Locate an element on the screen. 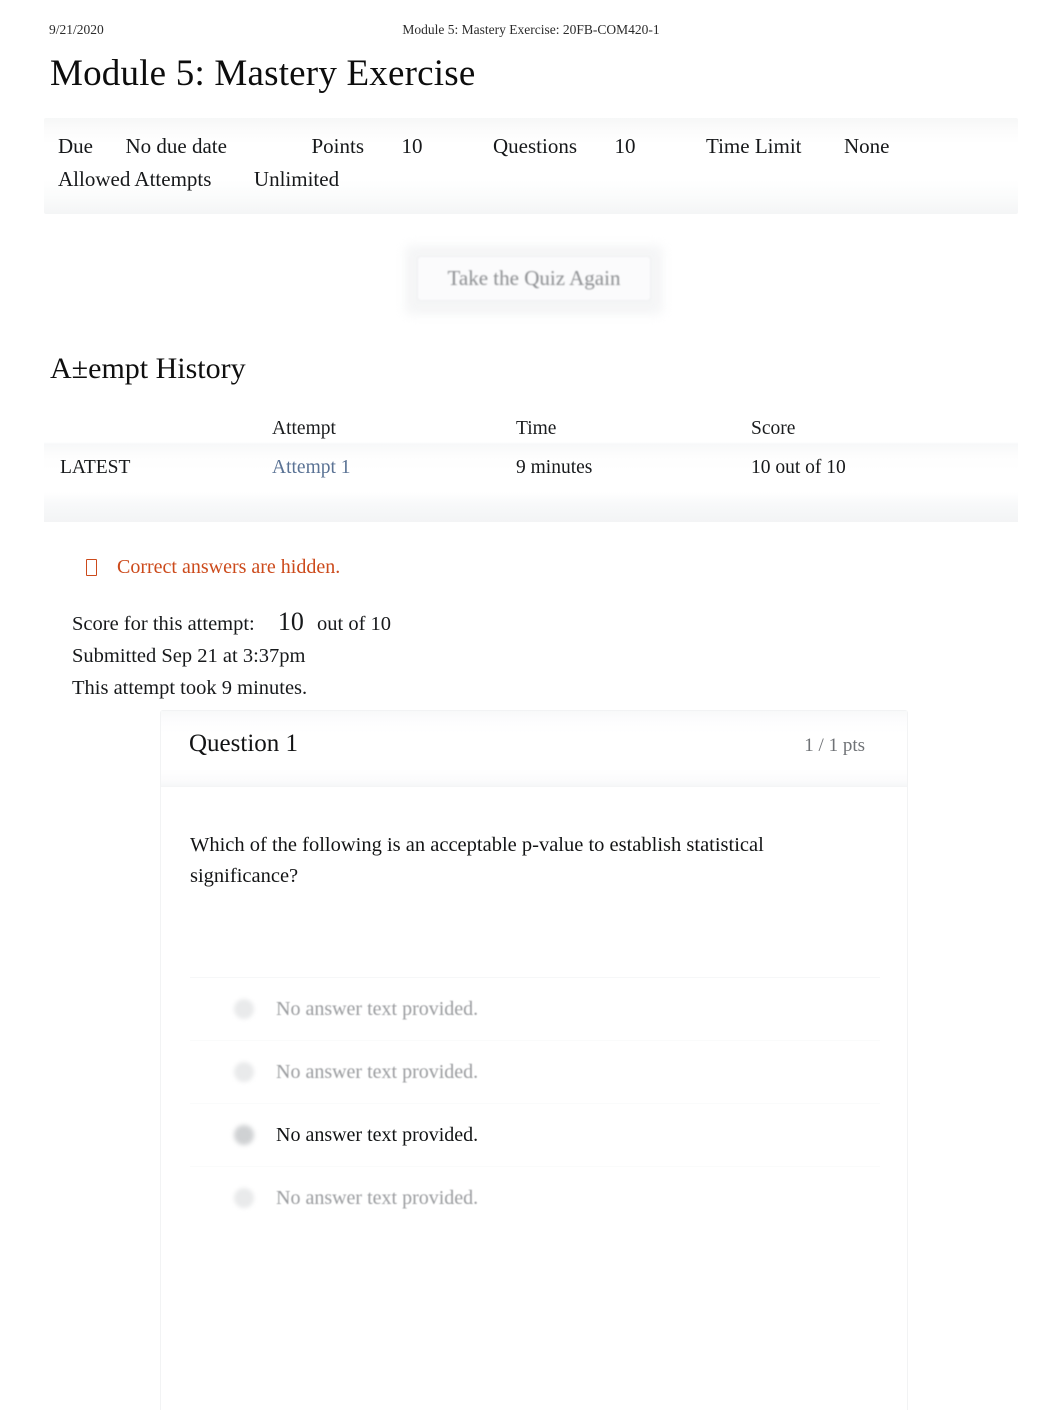 The height and width of the screenshot is (1410, 1062). attempt-history-heading: A±empt History is located at coordinates (148, 368).